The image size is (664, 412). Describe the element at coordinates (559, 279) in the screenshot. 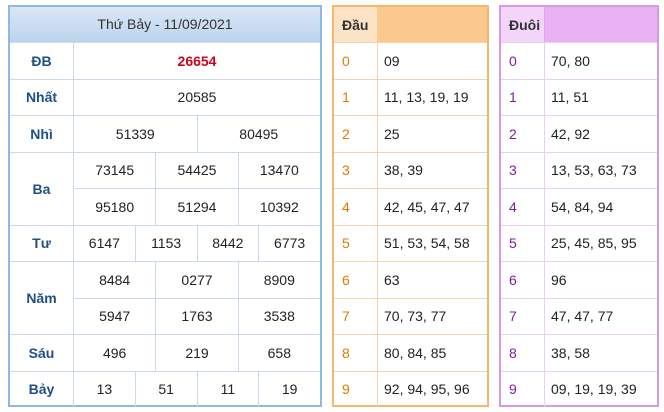

I see `duoi-numbers: 96` at that location.